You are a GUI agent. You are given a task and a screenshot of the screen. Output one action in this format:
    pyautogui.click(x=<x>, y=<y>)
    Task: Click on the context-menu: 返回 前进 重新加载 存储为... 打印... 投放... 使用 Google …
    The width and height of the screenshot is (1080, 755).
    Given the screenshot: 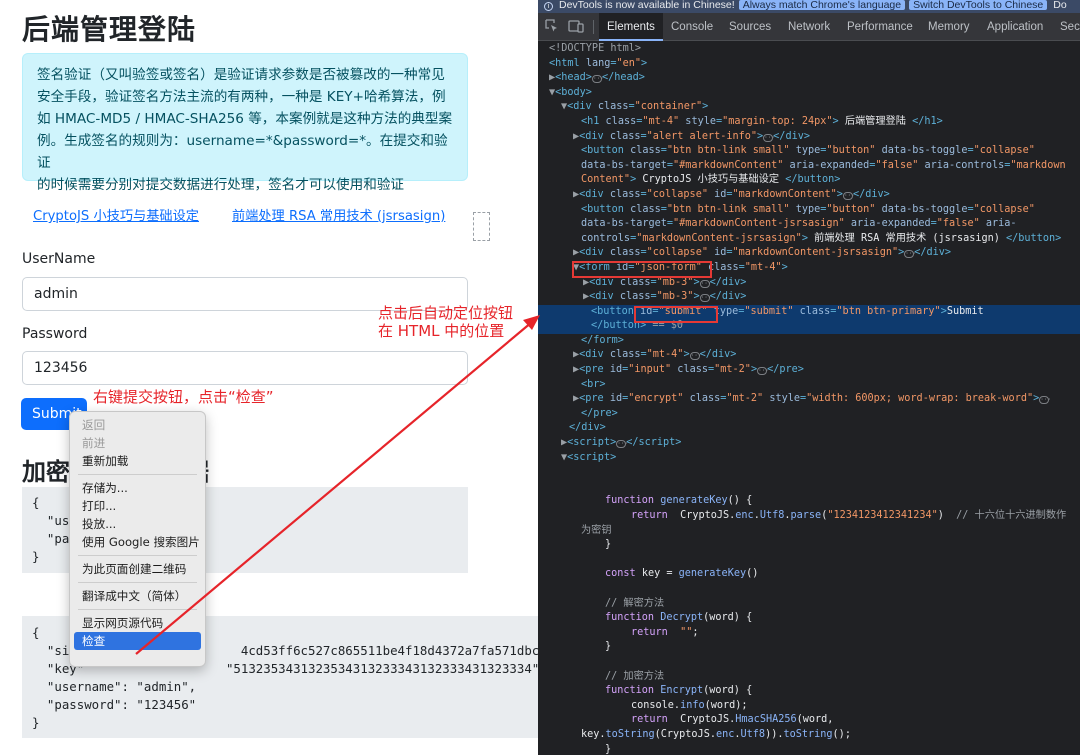 What is the action you would take?
    pyautogui.click(x=137, y=539)
    